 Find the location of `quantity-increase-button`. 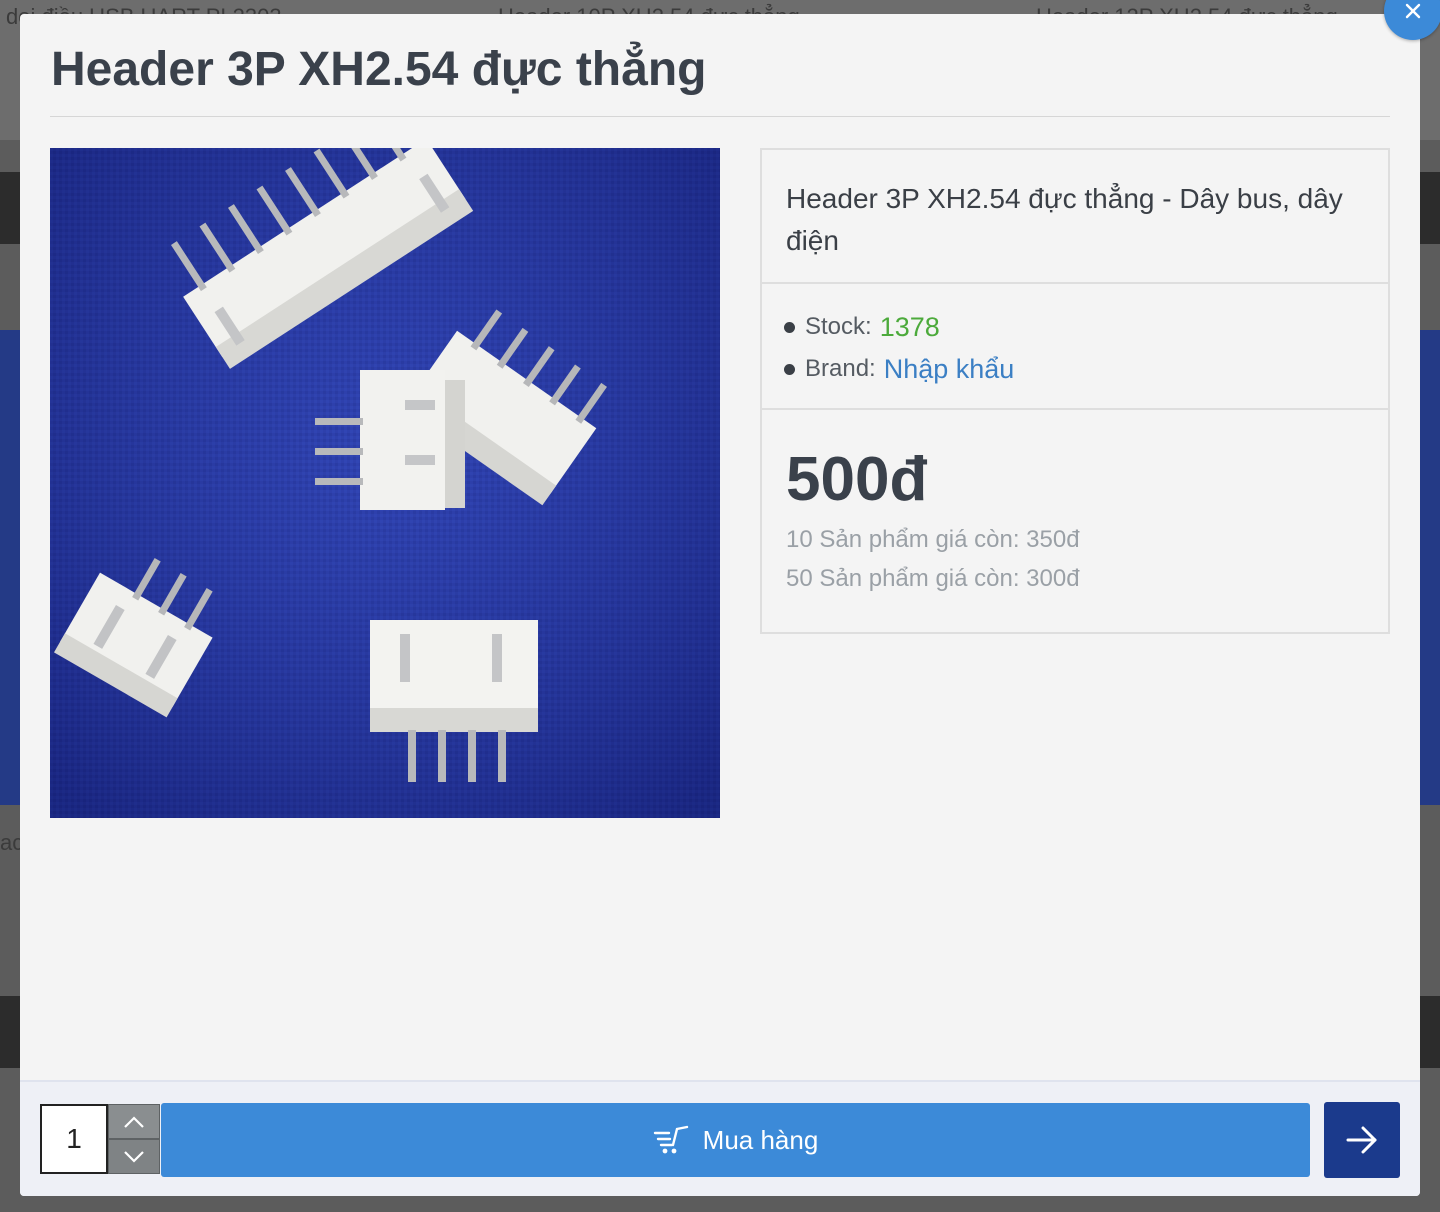

quantity-increase-button is located at coordinates (134, 1121).